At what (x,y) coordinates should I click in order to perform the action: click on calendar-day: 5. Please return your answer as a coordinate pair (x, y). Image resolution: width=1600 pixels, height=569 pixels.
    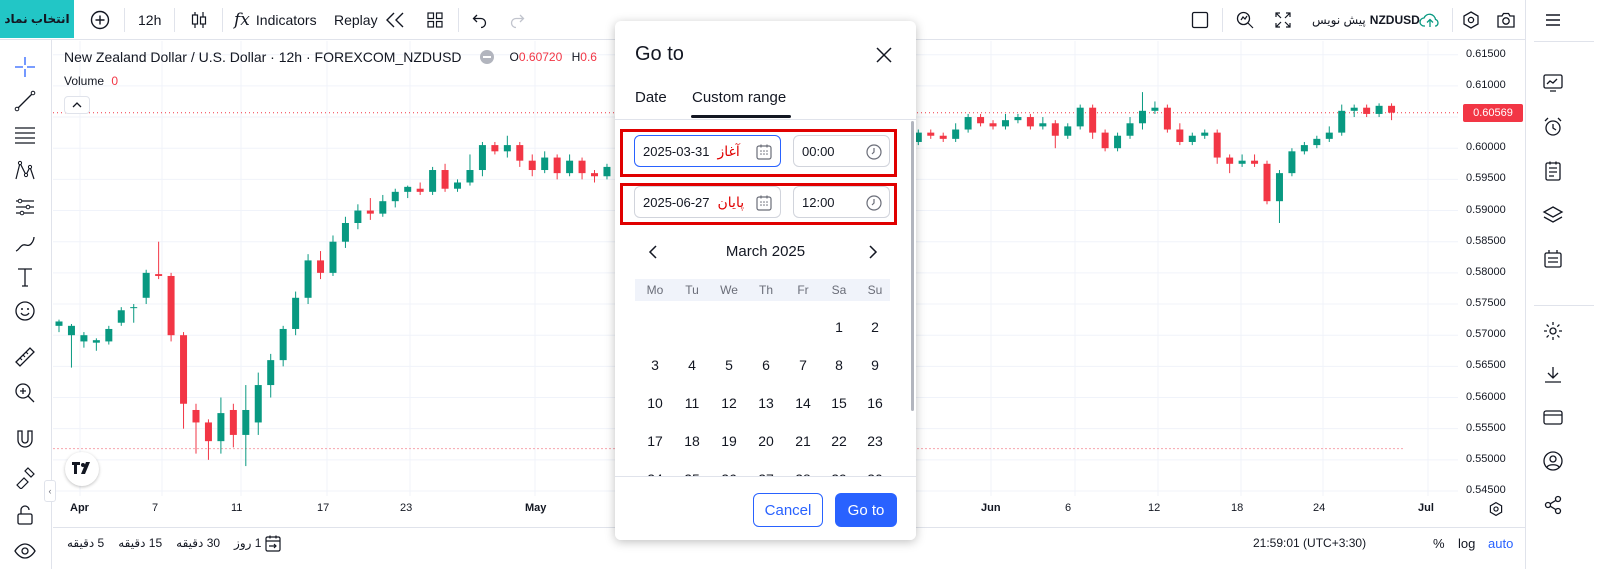
    Looking at the image, I should click on (729, 365).